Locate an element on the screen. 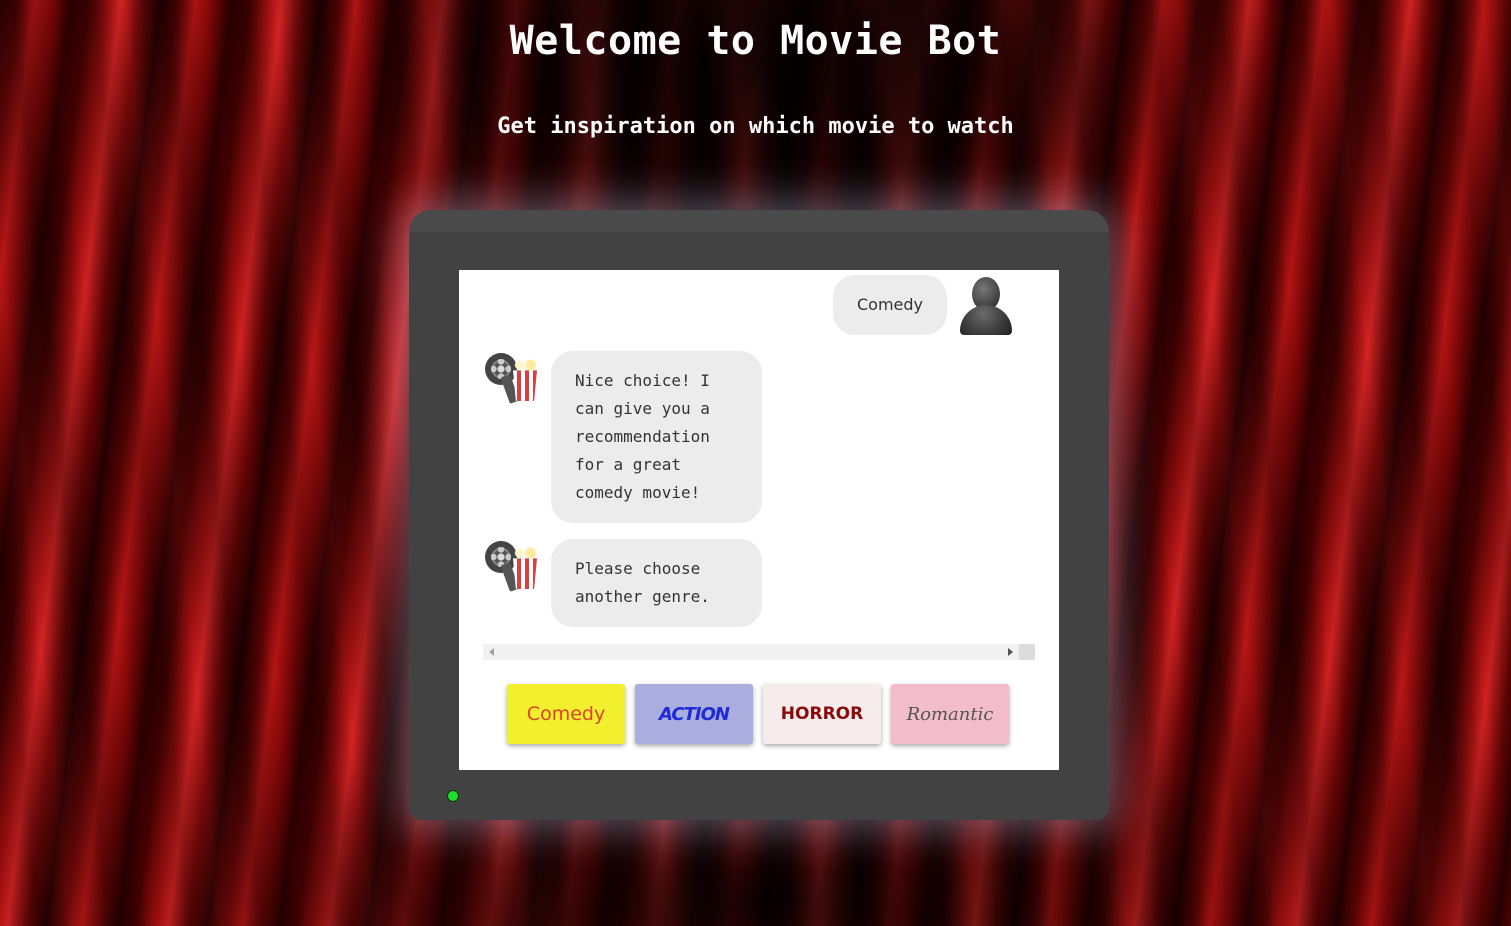  bot-message-bubble: Please choose another genre. is located at coordinates (656, 583).